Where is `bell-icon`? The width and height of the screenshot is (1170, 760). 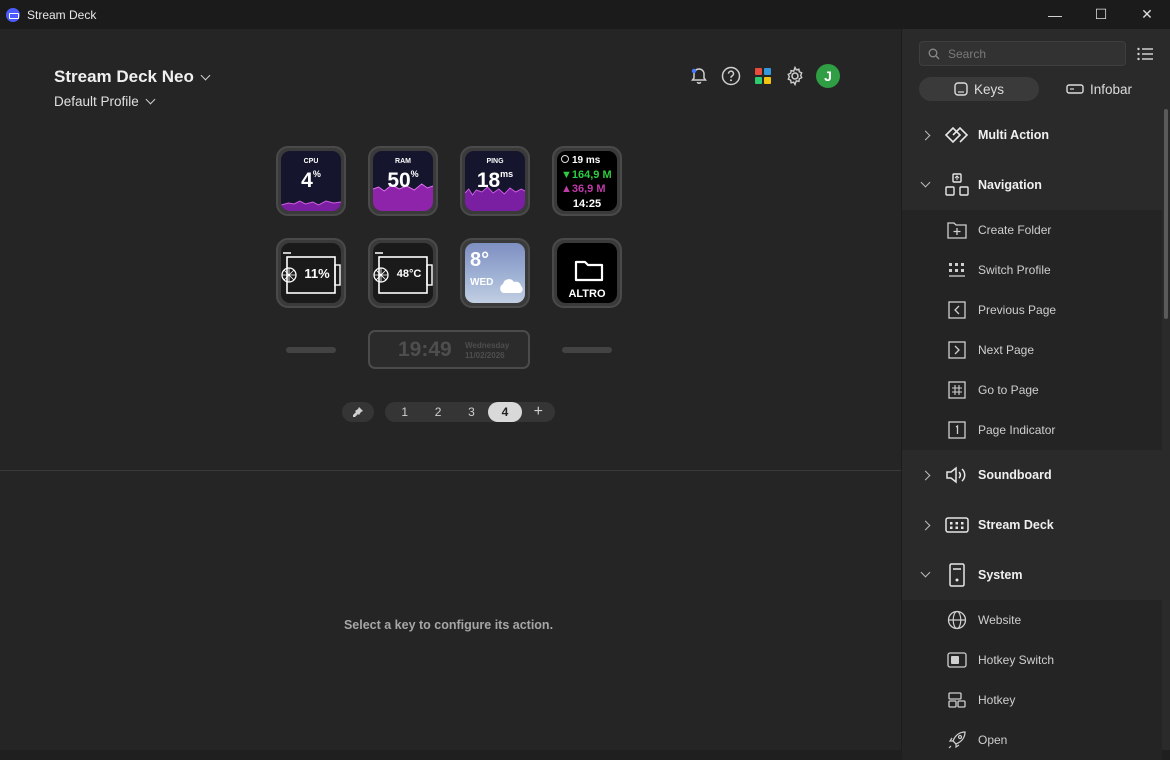
bell-icon is located at coordinates (699, 76).